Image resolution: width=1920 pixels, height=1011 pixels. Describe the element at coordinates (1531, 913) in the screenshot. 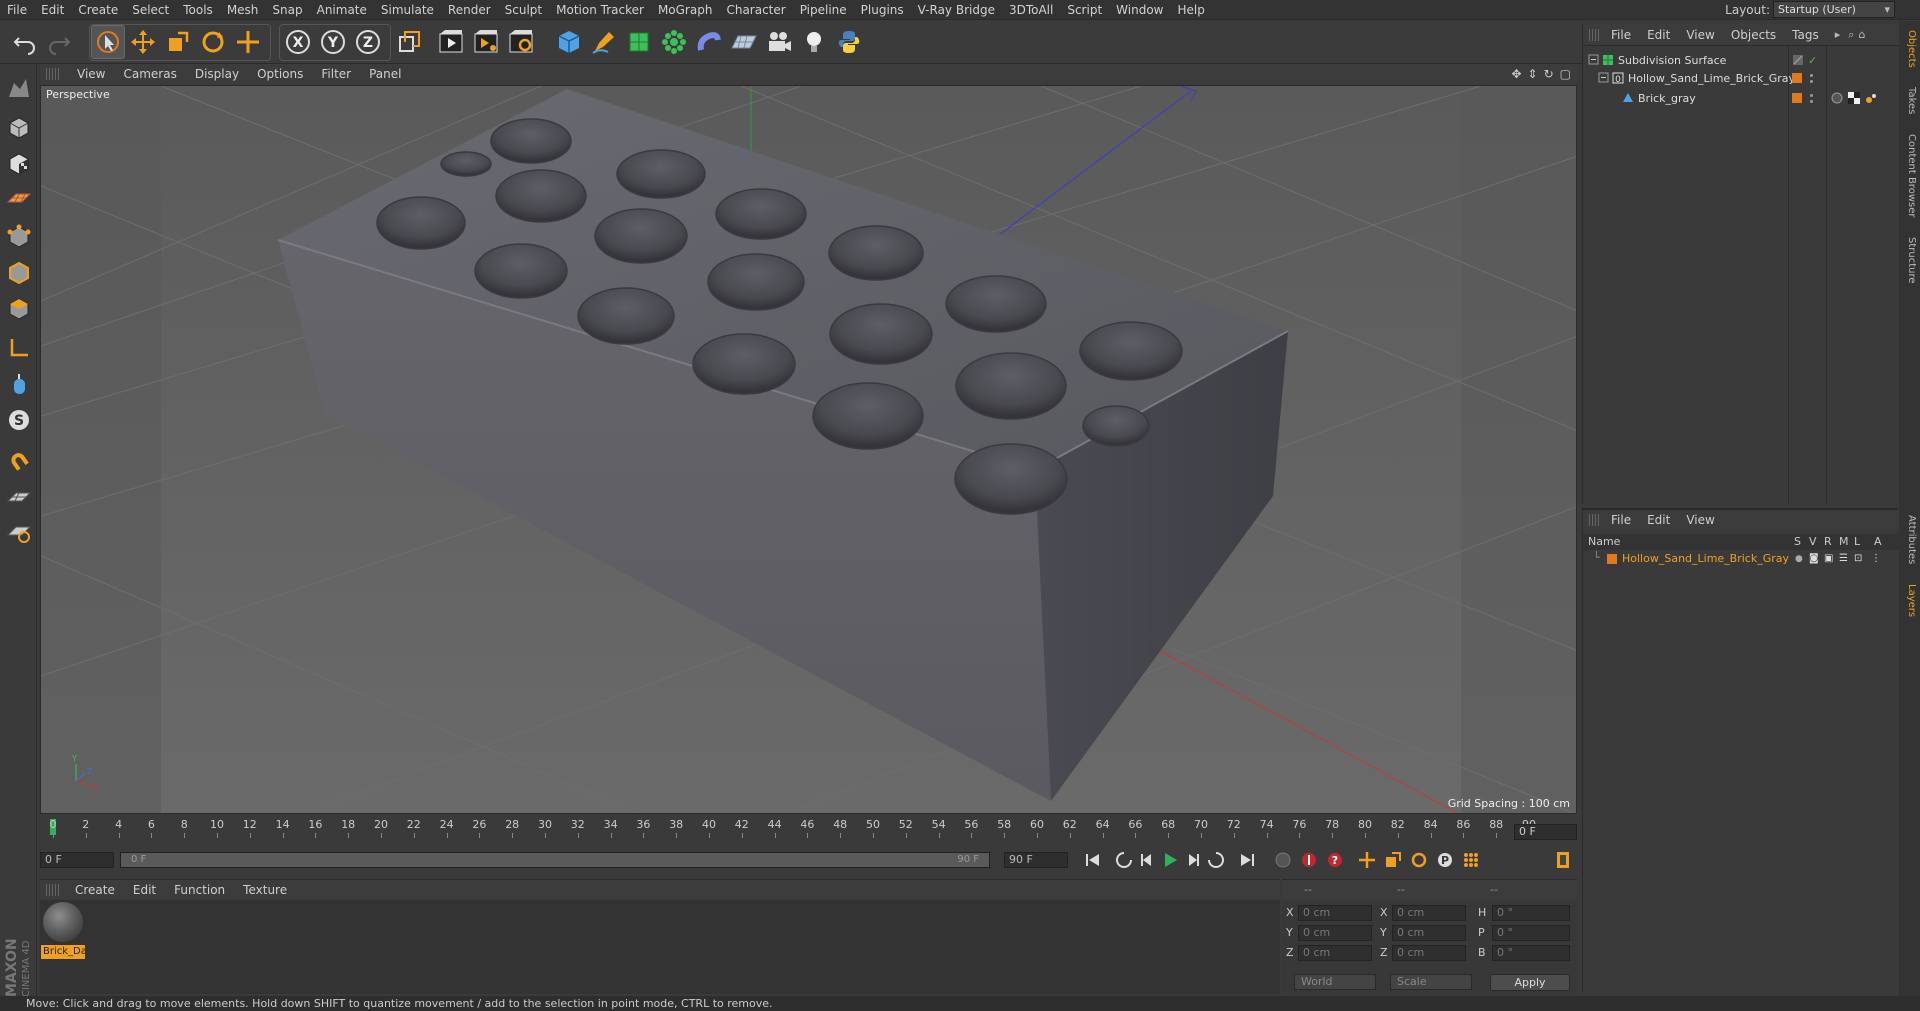

I see `rot-h-field: 0 °` at that location.